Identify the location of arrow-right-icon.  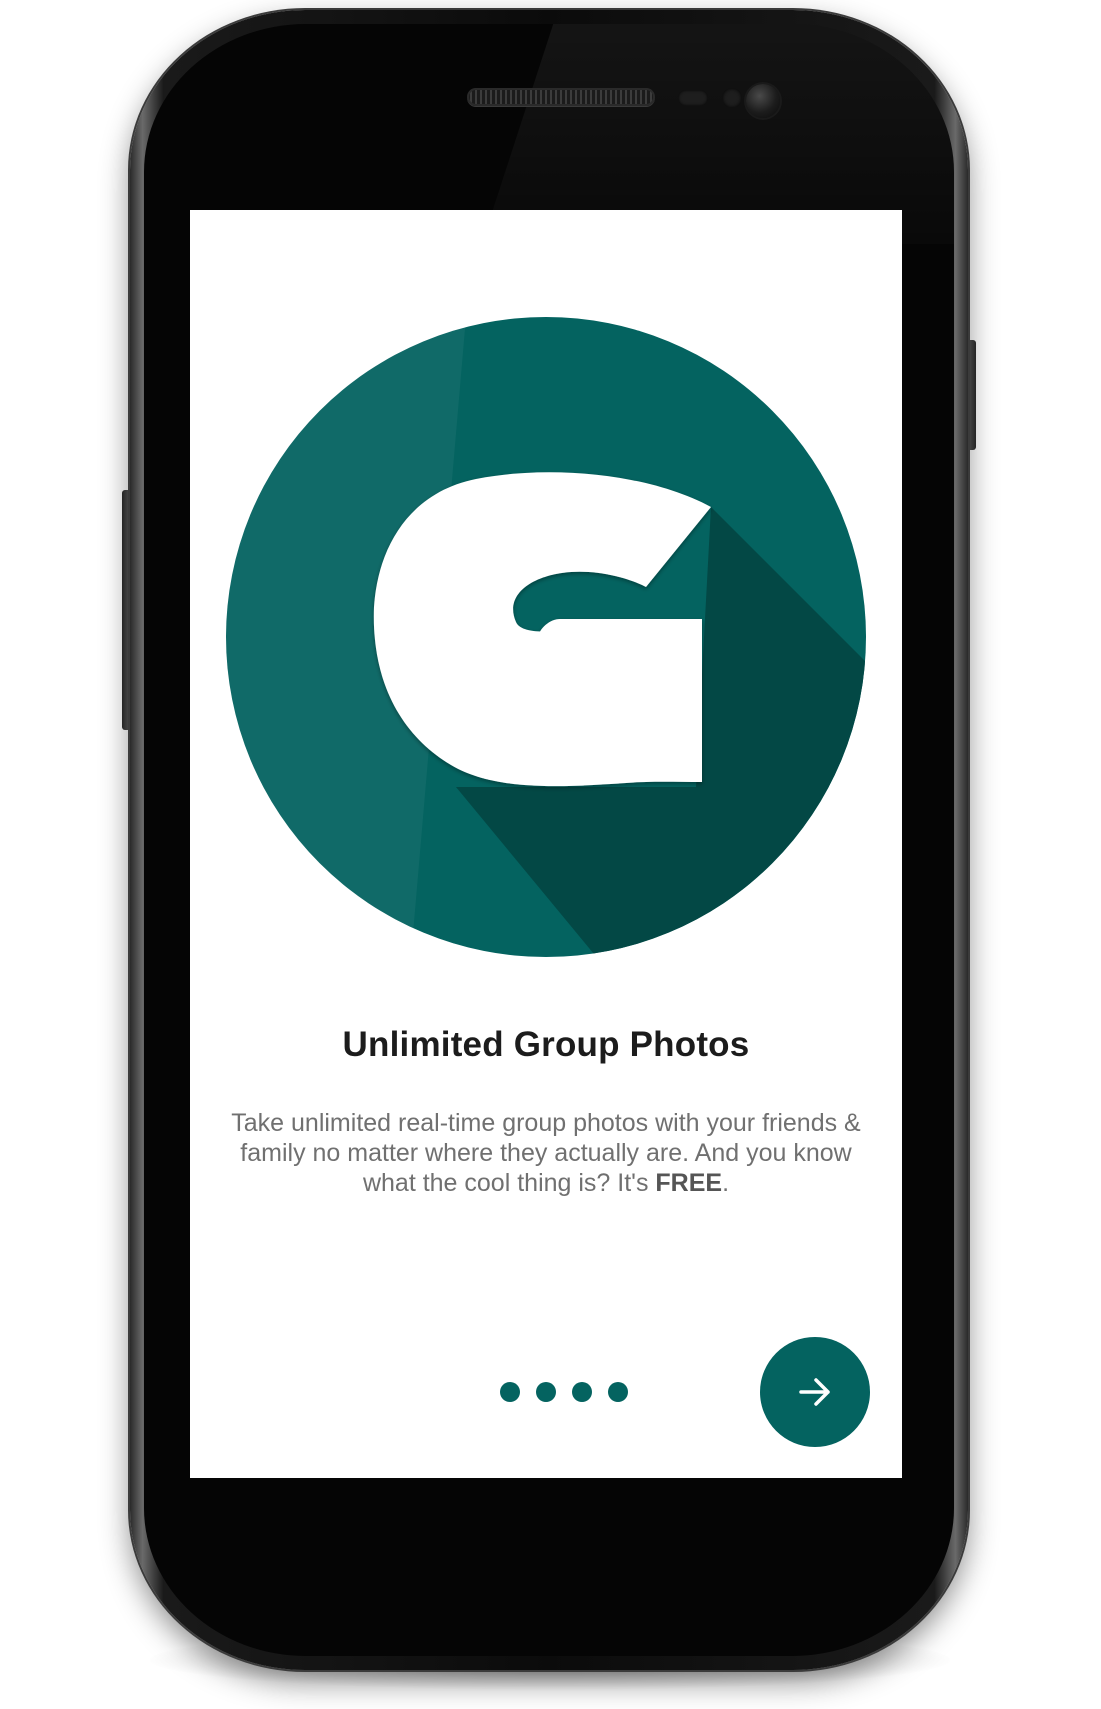
(814, 1392).